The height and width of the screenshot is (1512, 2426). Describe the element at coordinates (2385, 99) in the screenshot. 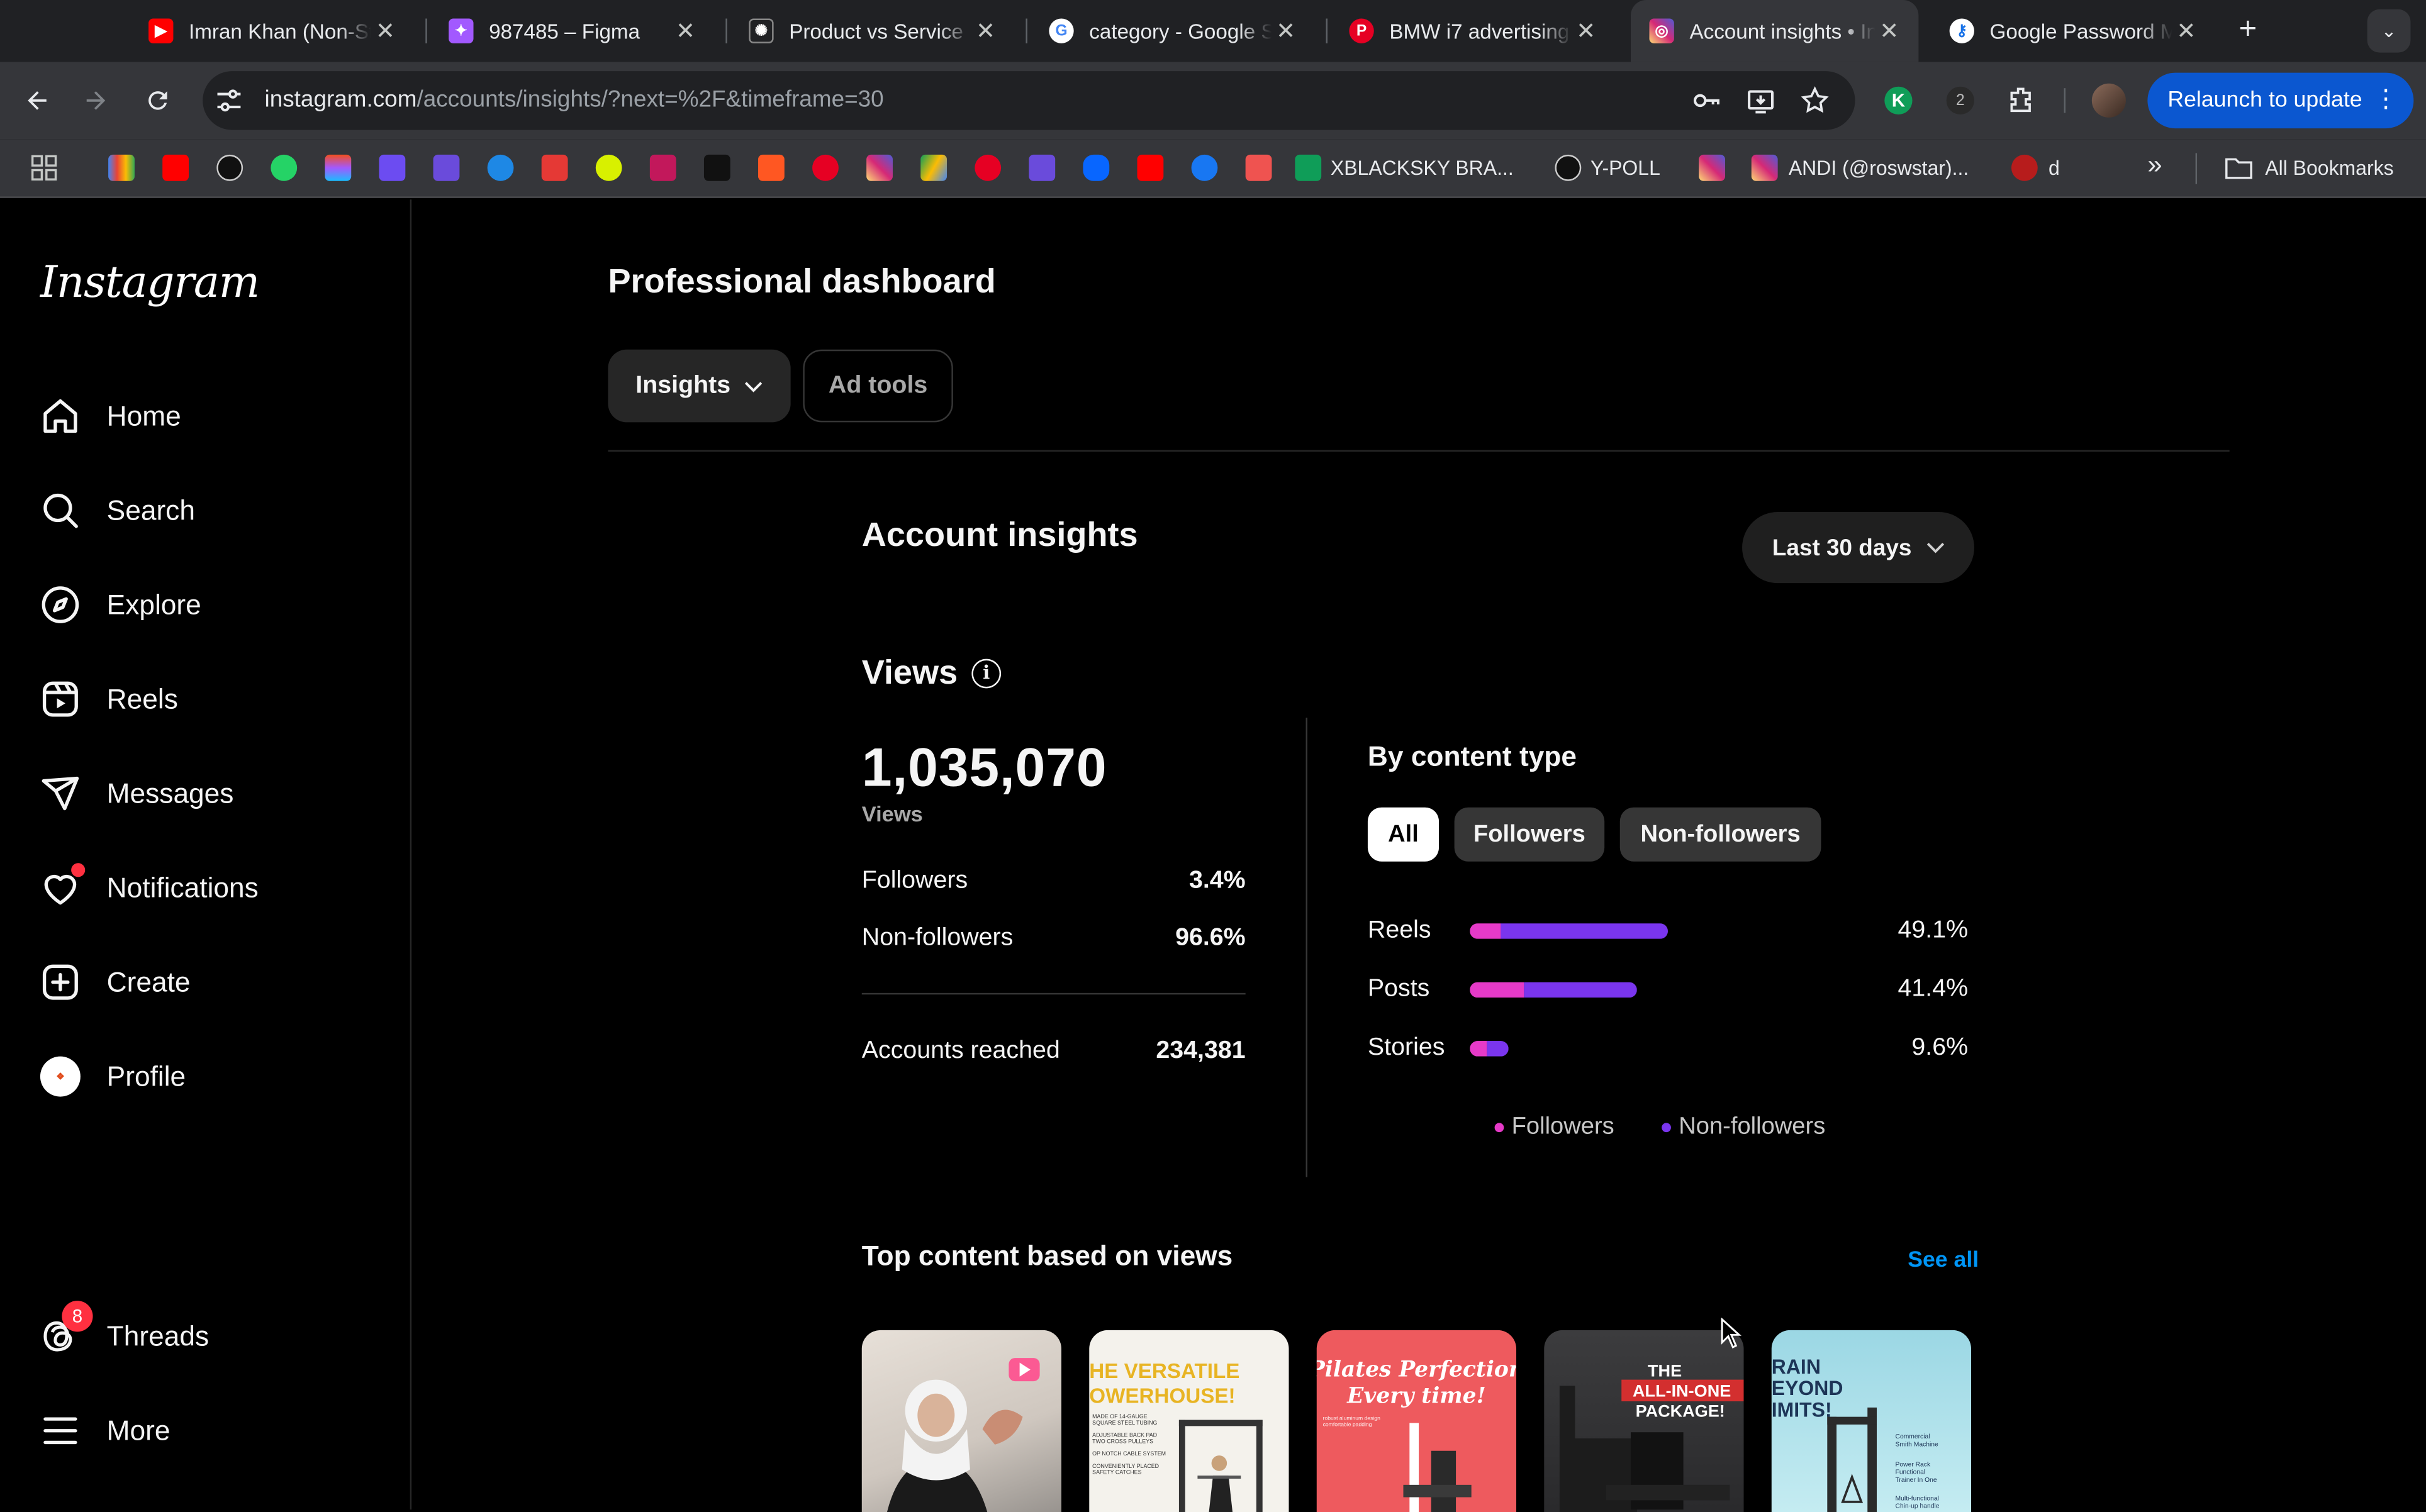

I see `kebab-menu-icon: ⋮` at that location.